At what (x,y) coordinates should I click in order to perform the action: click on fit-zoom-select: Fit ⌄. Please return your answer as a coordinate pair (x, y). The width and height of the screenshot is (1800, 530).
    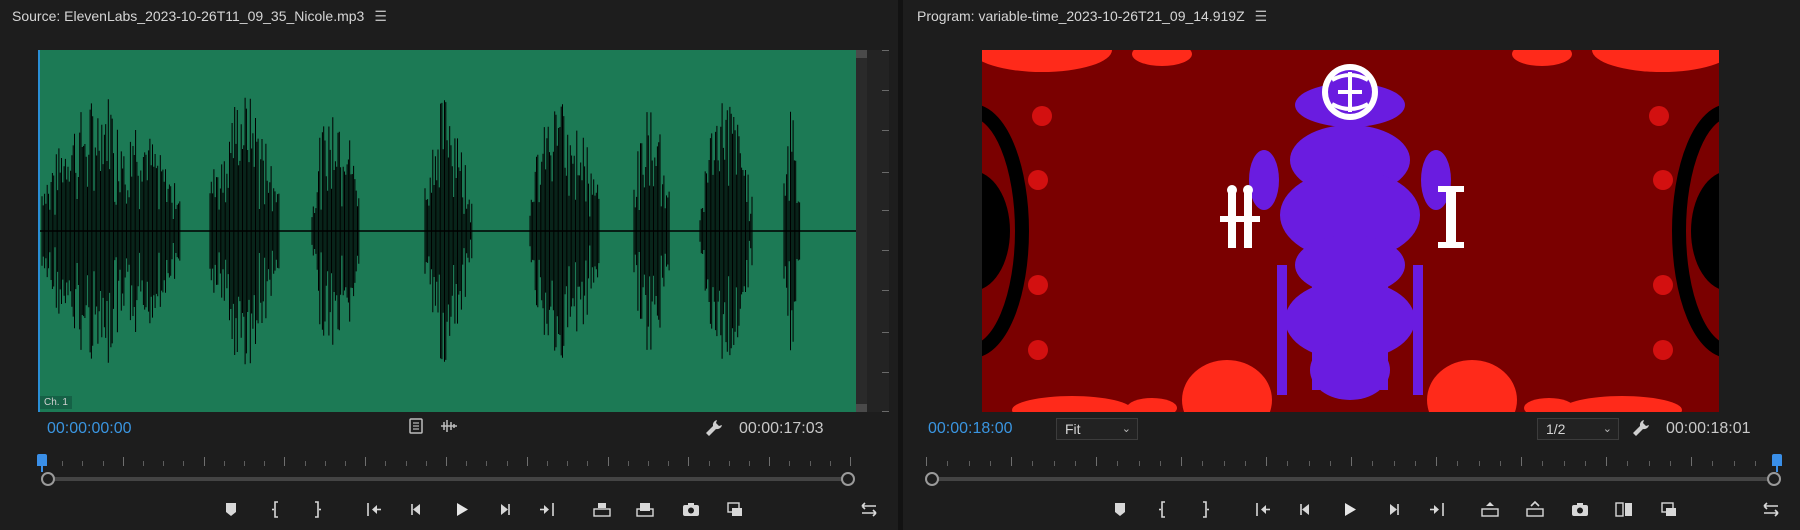
    Looking at the image, I should click on (1097, 429).